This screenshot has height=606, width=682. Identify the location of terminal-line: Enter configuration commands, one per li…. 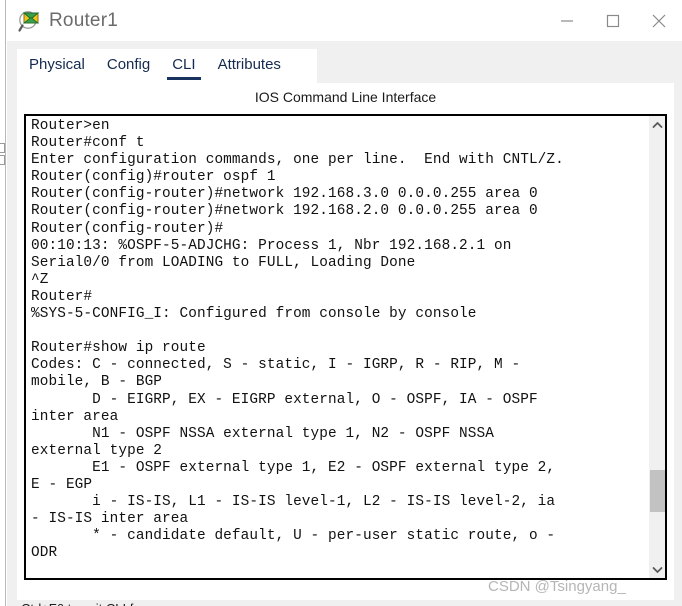
(297, 160).